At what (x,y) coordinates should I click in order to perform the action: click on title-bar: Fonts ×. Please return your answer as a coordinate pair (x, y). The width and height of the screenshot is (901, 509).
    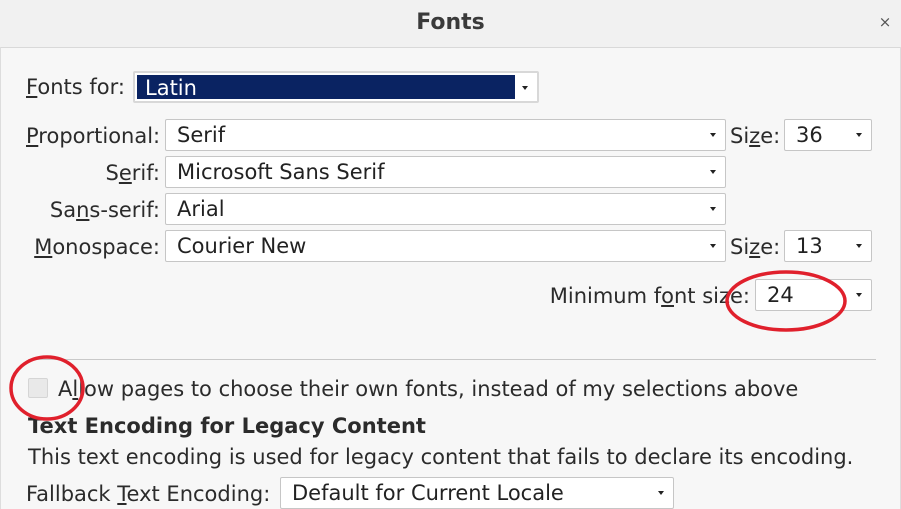
    Looking at the image, I should click on (450, 24).